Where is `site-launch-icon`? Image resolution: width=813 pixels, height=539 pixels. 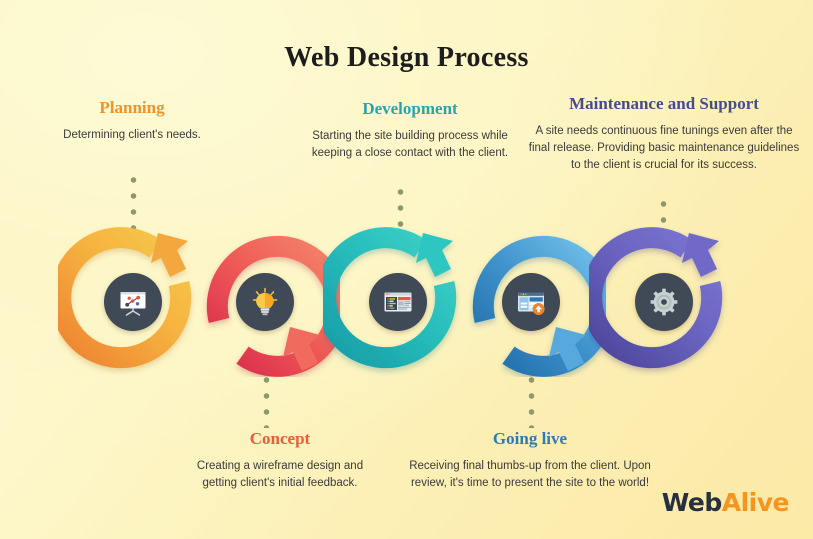 site-launch-icon is located at coordinates (531, 303).